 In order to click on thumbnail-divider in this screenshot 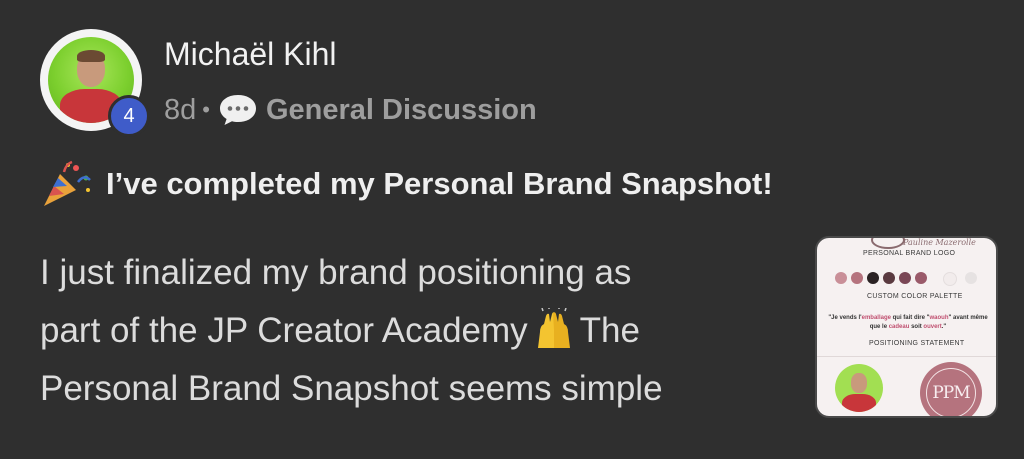, I will do `click(906, 356)`.